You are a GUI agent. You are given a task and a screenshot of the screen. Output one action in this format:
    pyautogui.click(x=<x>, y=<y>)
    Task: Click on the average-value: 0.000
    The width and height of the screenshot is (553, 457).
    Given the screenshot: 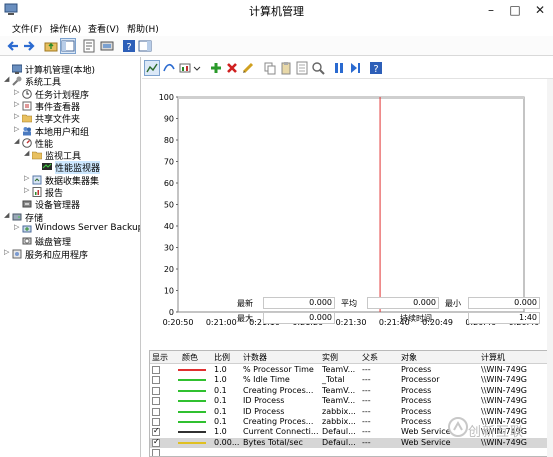 What is the action you would take?
    pyautogui.click(x=403, y=303)
    